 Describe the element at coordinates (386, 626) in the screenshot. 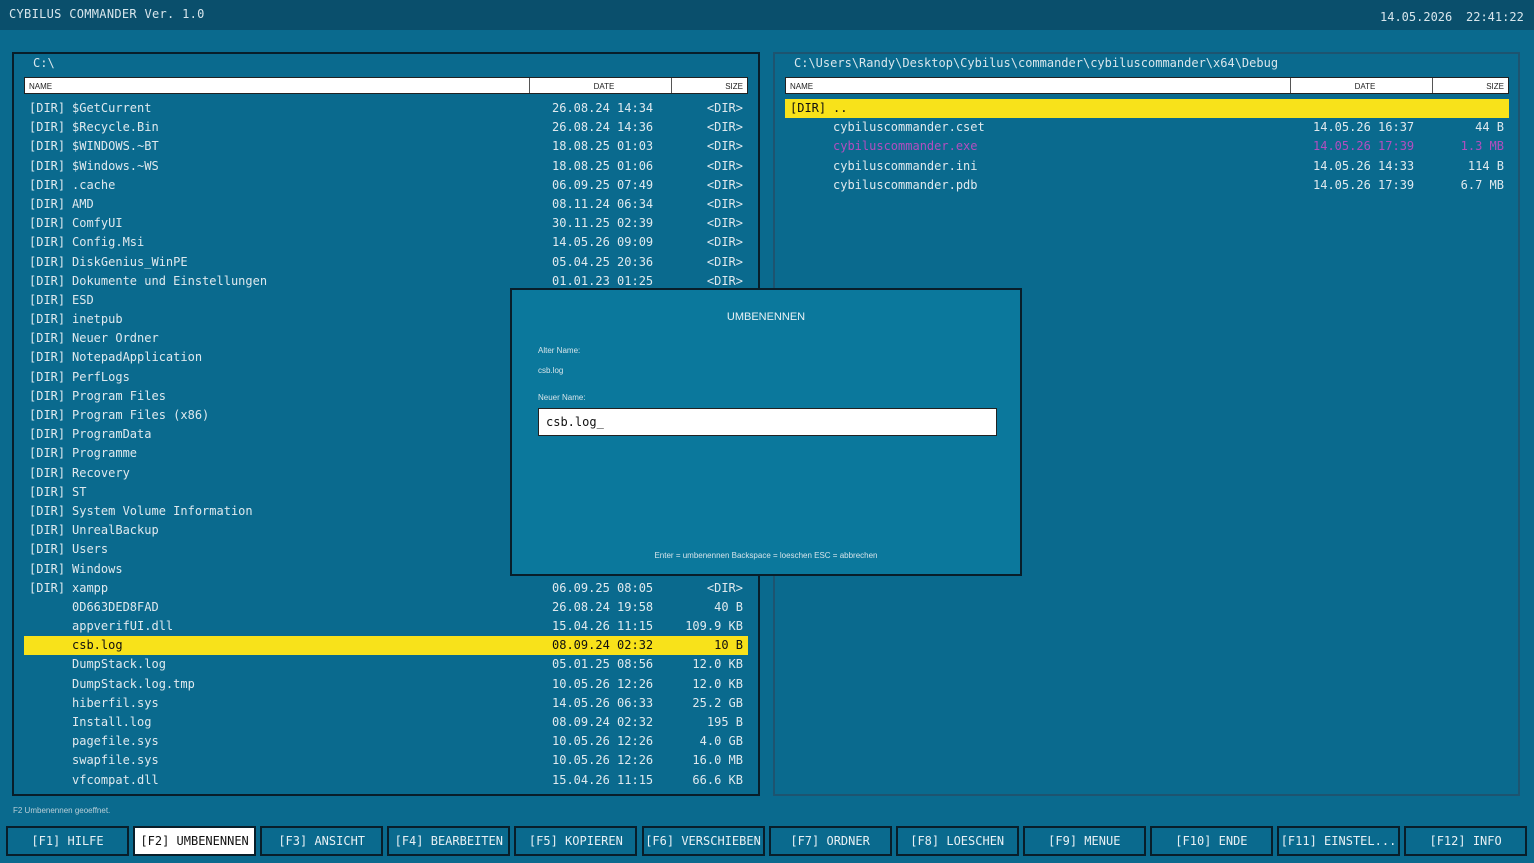

I see `file-row: appverifUI.dll 15.04.26 11:15 109.9 KB` at that location.